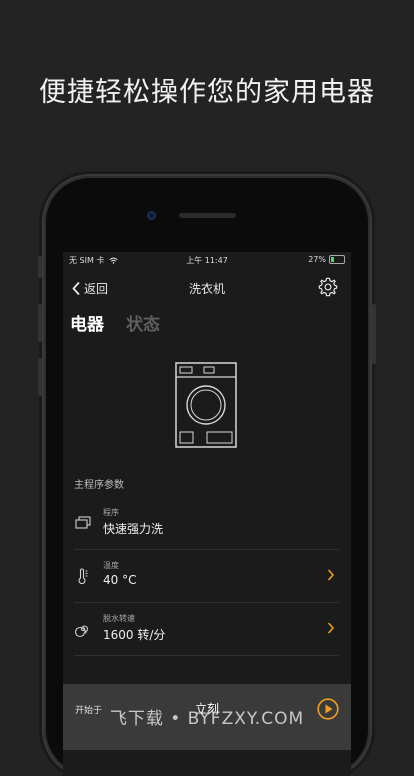 Image resolution: width=414 pixels, height=776 pixels. What do you see at coordinates (111, 512) in the screenshot?
I see `param-label: 程序` at bounding box center [111, 512].